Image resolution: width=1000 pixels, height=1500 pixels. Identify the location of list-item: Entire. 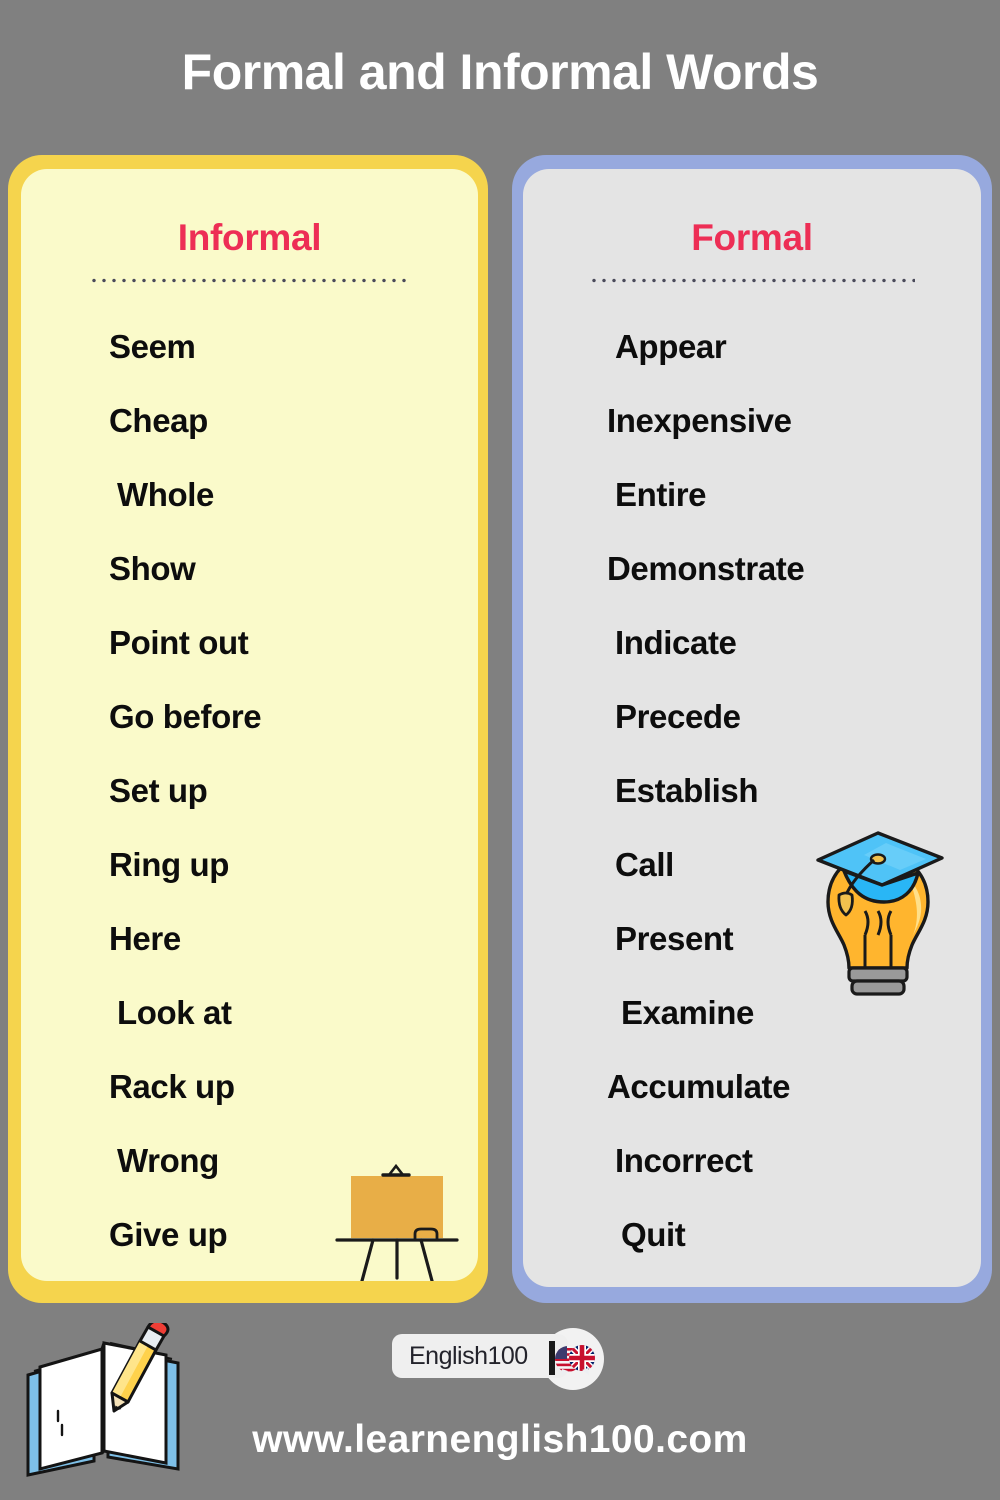
(661, 494).